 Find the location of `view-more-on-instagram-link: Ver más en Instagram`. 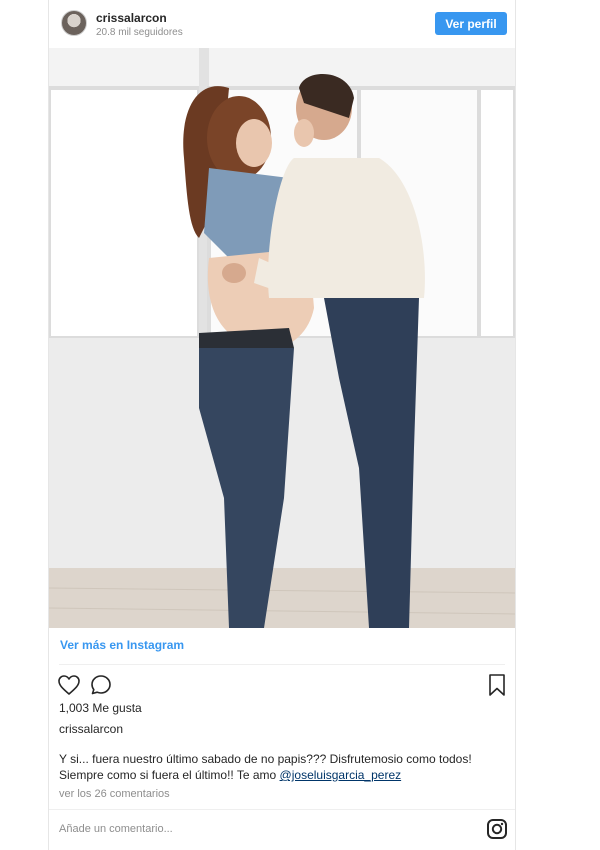

view-more-on-instagram-link: Ver más en Instagram is located at coordinates (122, 645).